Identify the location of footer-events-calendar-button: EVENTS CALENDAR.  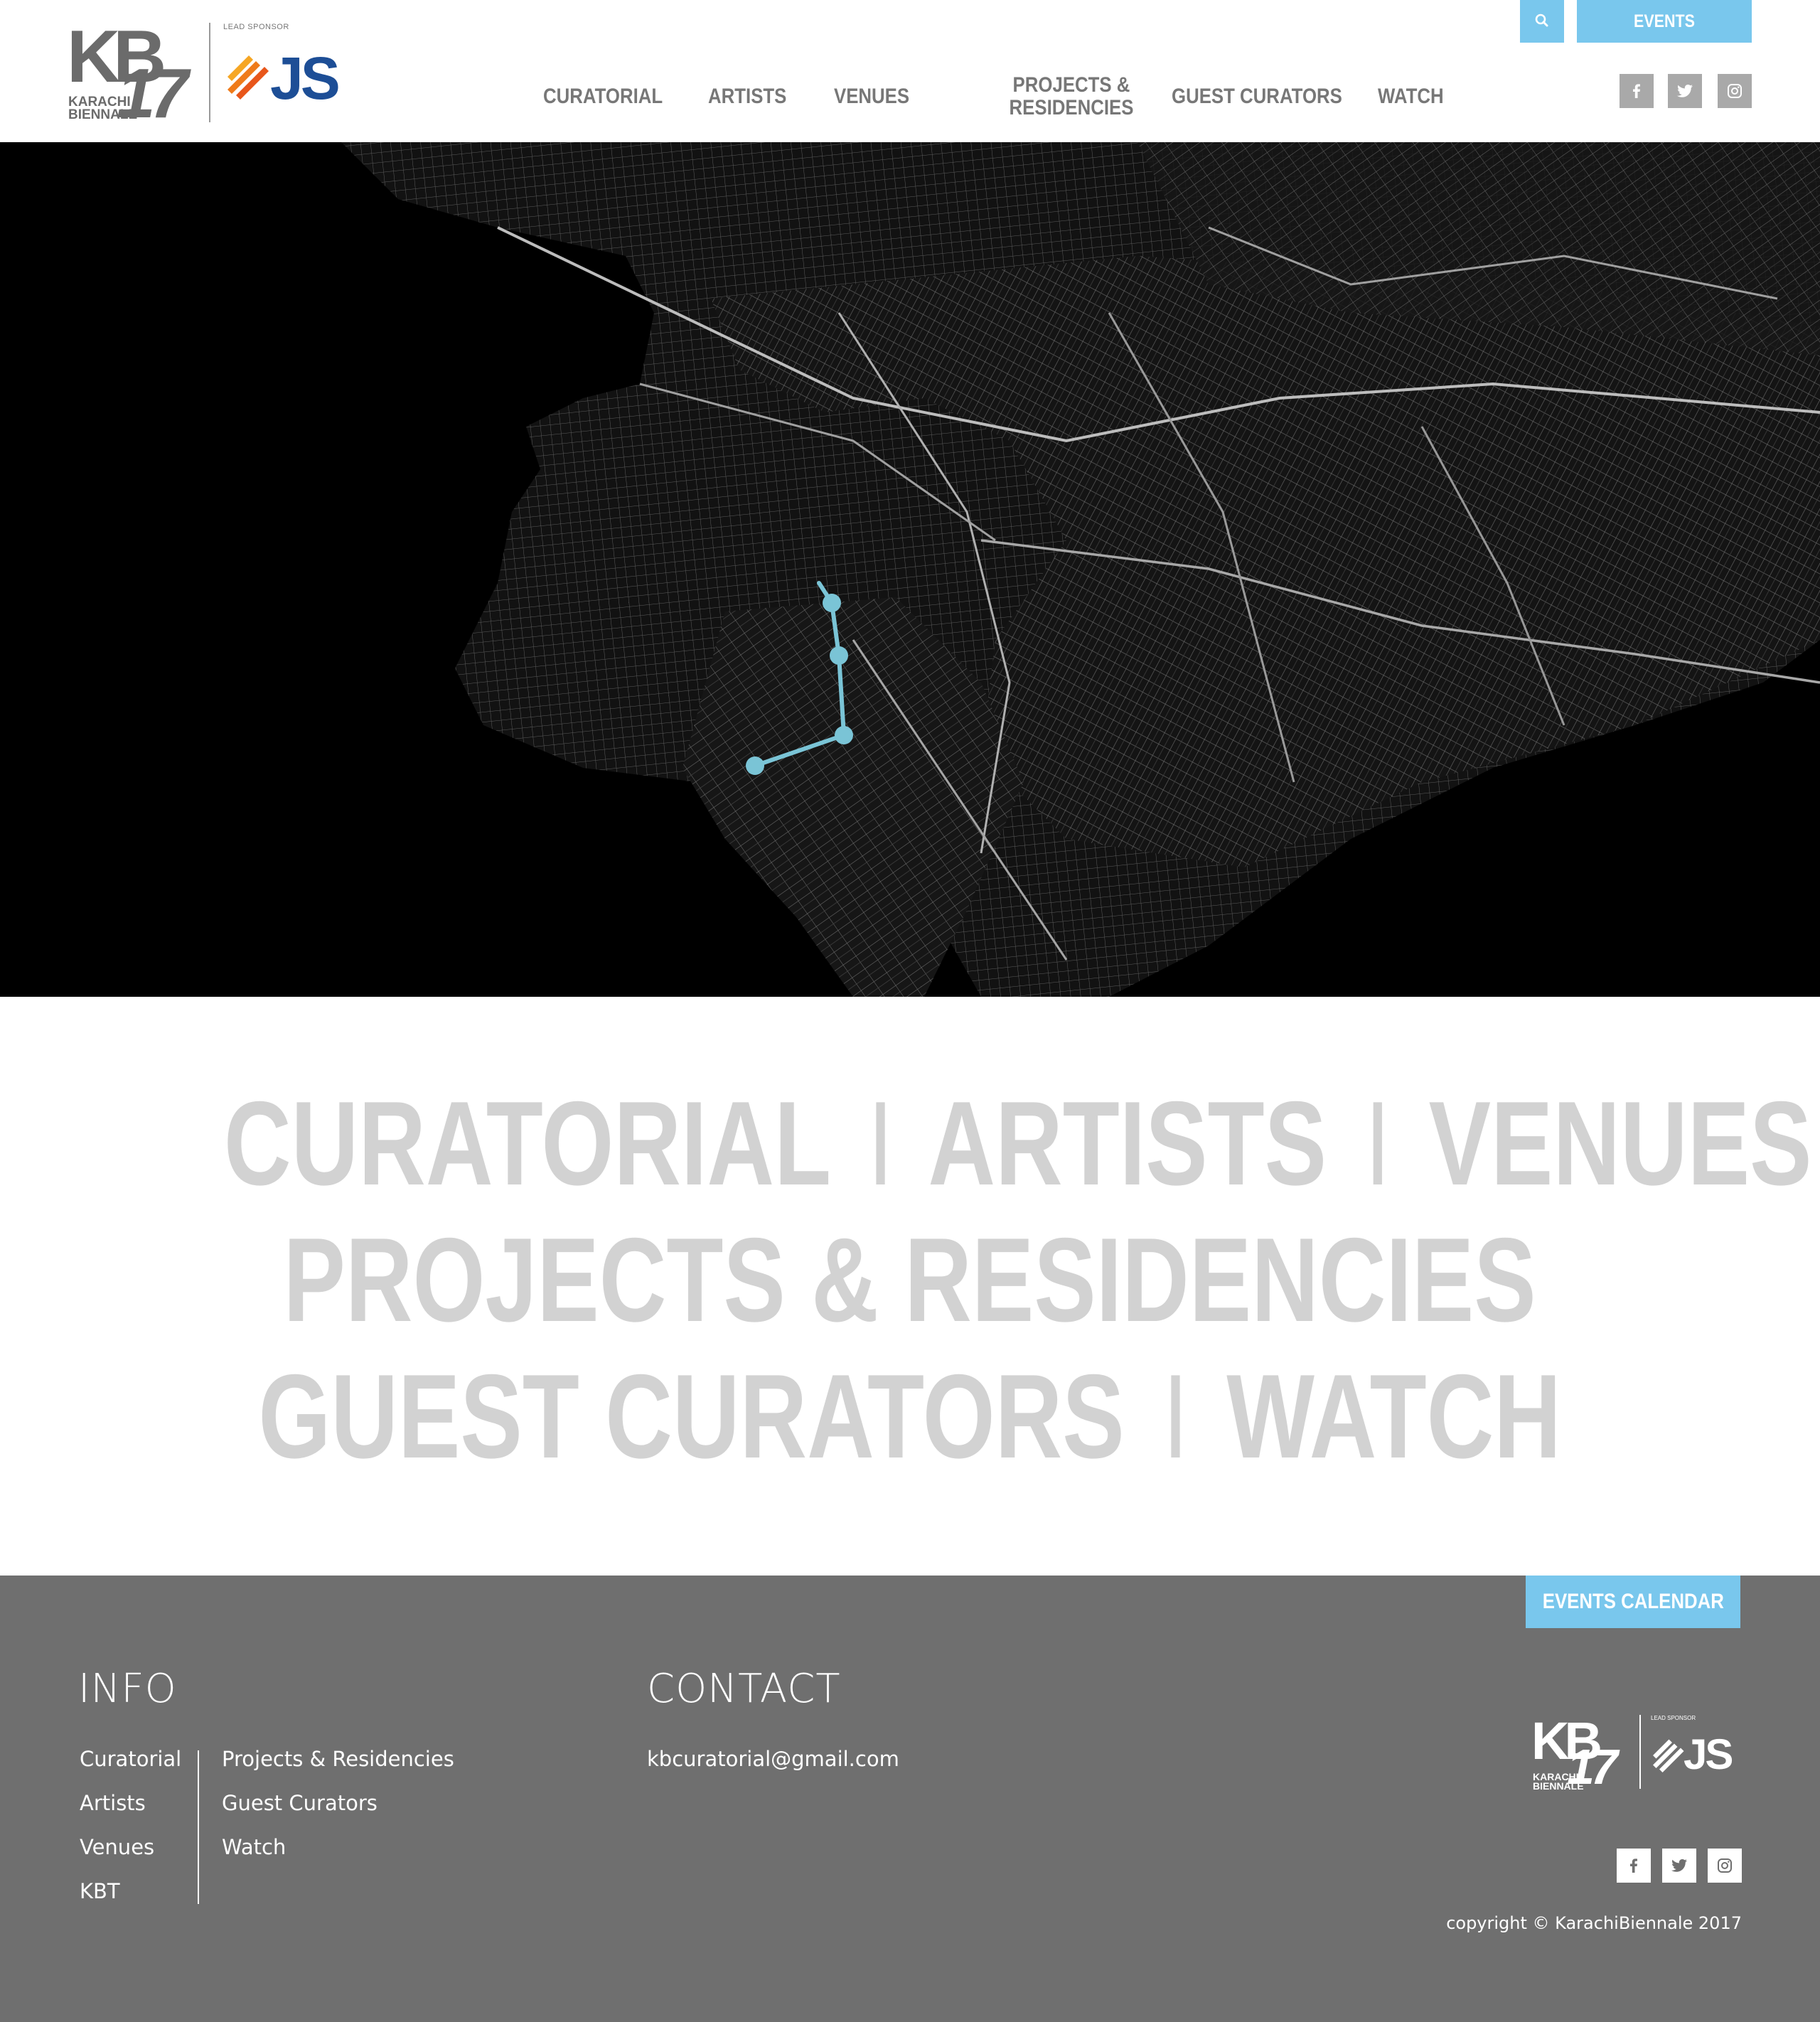
(1633, 1602).